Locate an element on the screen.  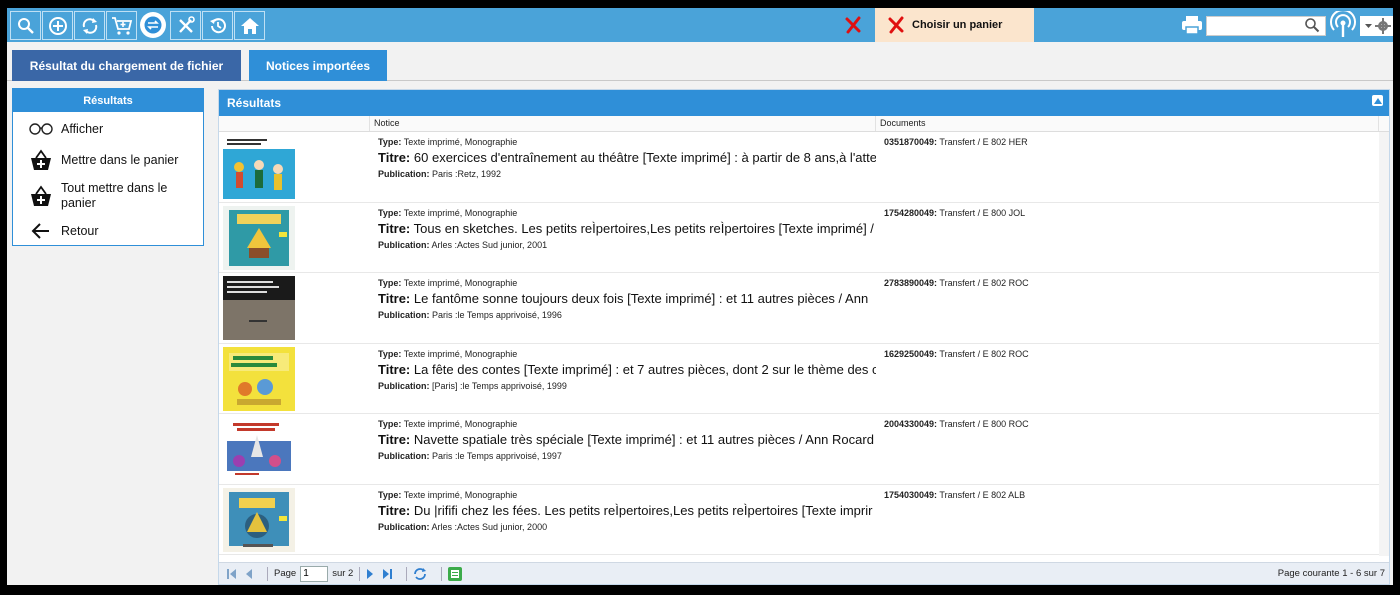
broadcast-icon is located at coordinates (1343, 26).